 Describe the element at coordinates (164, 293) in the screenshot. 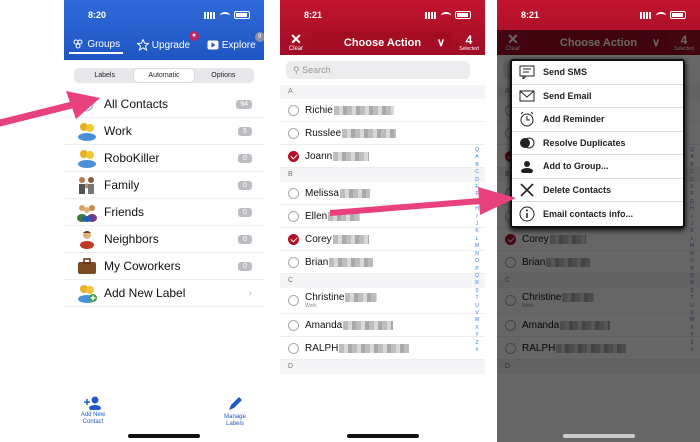

I see `group-row-add-new-label: Add New Label ›` at that location.